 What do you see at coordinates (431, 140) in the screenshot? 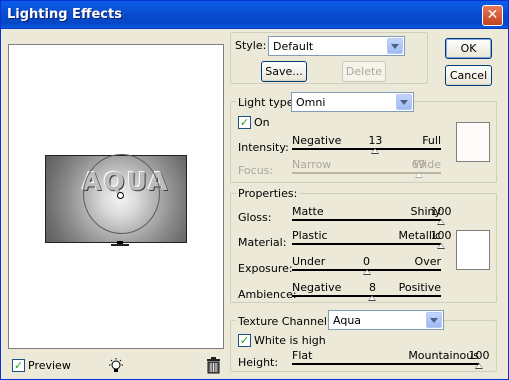
I see `intensity-max-label: Full` at bounding box center [431, 140].